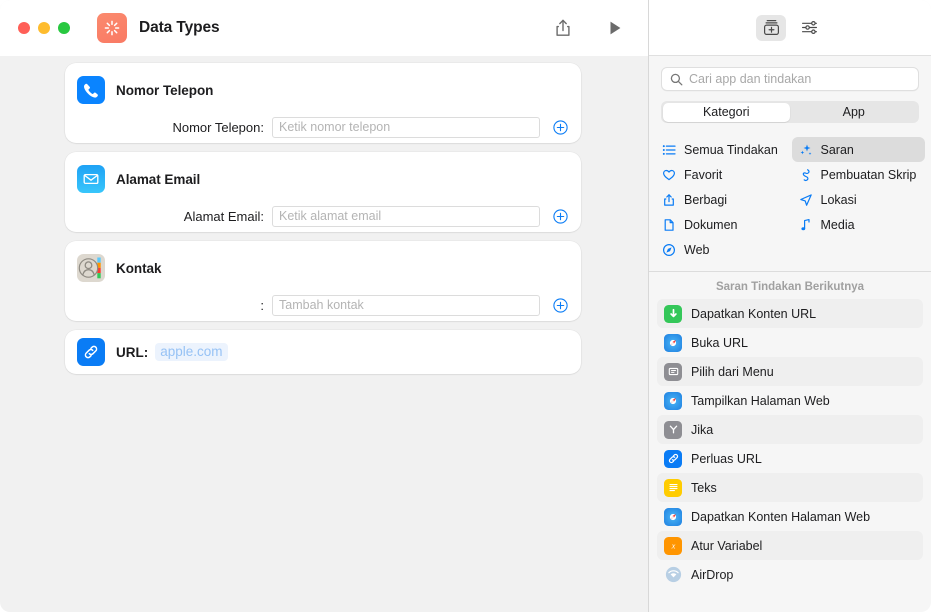 This screenshot has height=612, width=931. I want to click on sliders-icon, so click(809, 28).